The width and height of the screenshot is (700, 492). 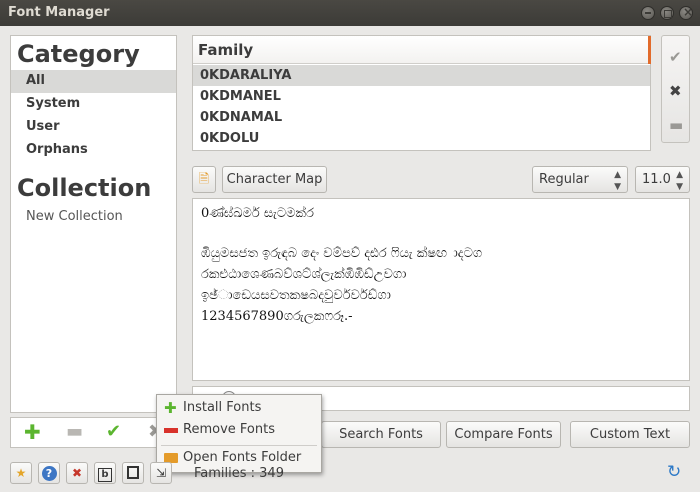 What do you see at coordinates (421, 75) in the screenshot?
I see `family-row: 0KDARALIYA` at bounding box center [421, 75].